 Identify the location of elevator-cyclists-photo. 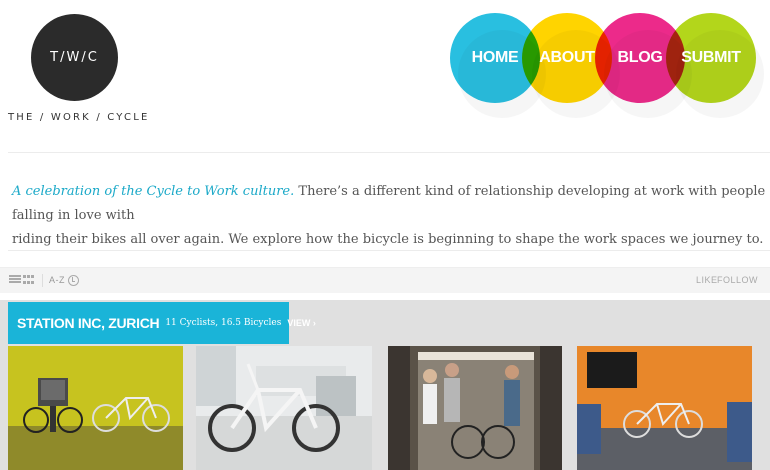
(475, 408).